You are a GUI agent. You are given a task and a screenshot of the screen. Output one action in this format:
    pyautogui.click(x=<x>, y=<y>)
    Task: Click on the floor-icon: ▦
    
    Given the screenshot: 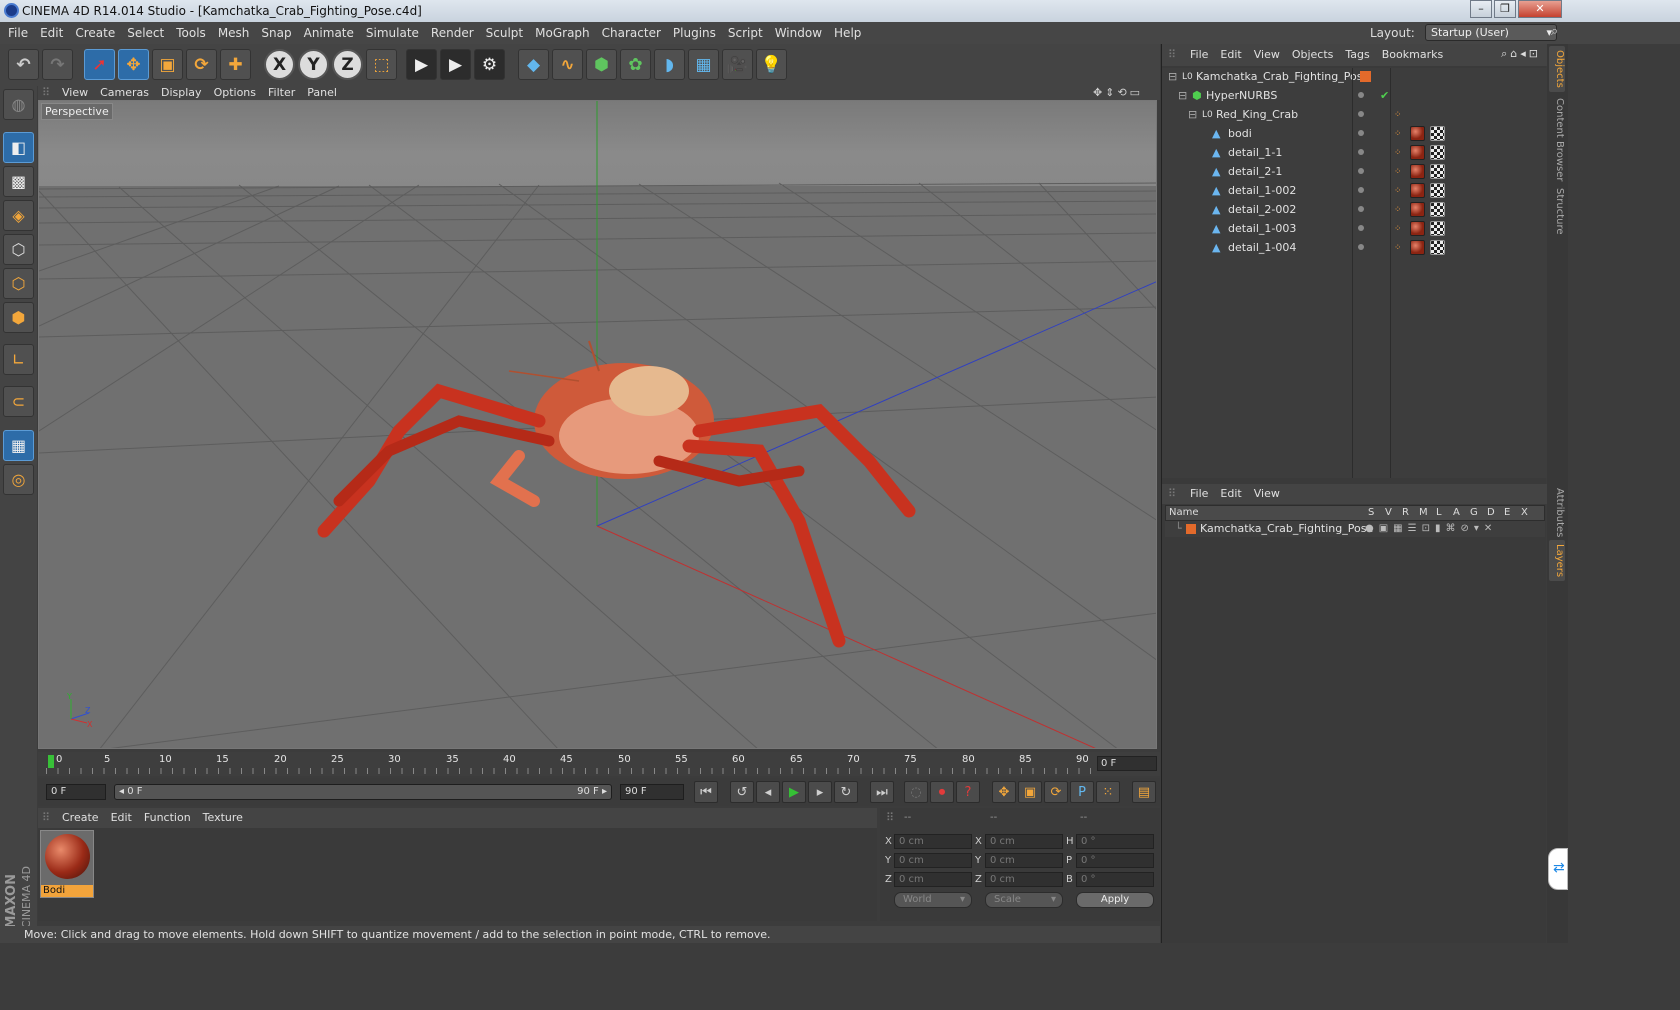 What is the action you would take?
    pyautogui.click(x=703, y=64)
    